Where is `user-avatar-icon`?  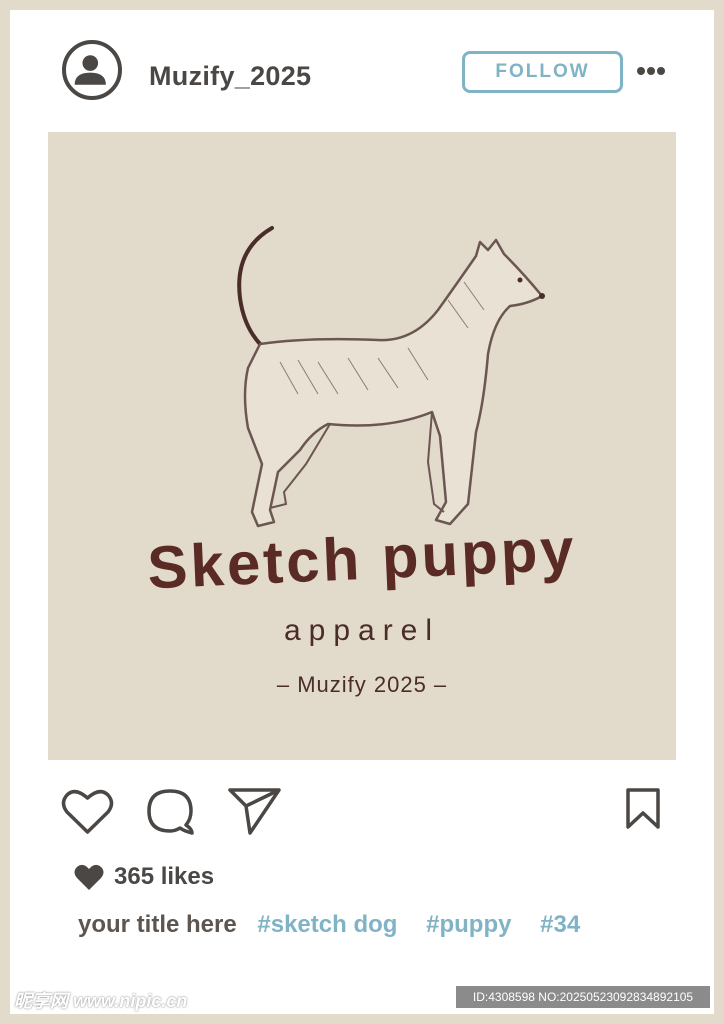 user-avatar-icon is located at coordinates (92, 70).